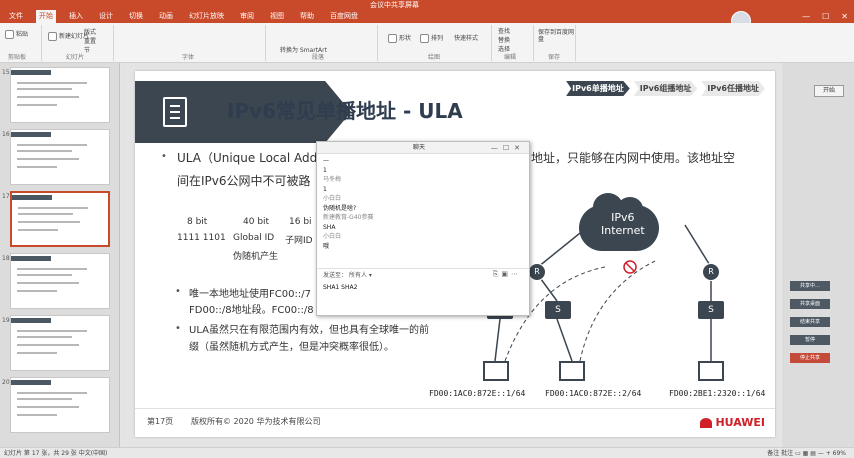 Image resolution: width=854 pixels, height=458 pixels. Describe the element at coordinates (424, 38) in the screenshot. I see `arrange-icon` at that location.